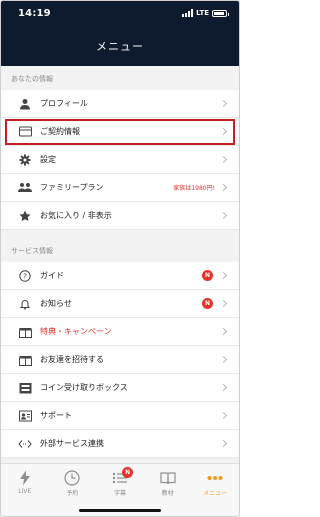 The image size is (320, 517). Describe the element at coordinates (119, 493) in the screenshot. I see `tab-label: 字幕` at that location.